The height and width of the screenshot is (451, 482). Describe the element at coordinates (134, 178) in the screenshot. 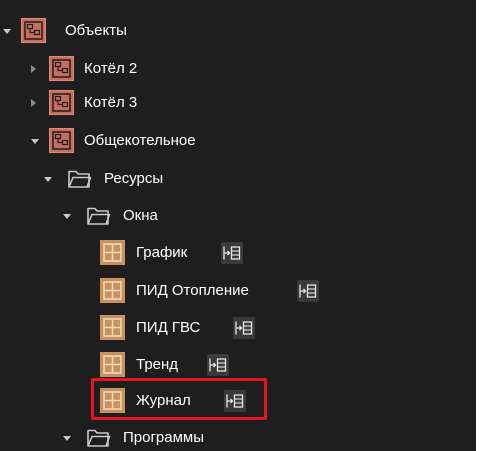

I see `tree-item-label: Ресурсы` at that location.